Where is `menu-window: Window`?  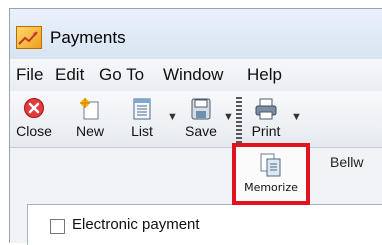 menu-window: Window is located at coordinates (193, 75).